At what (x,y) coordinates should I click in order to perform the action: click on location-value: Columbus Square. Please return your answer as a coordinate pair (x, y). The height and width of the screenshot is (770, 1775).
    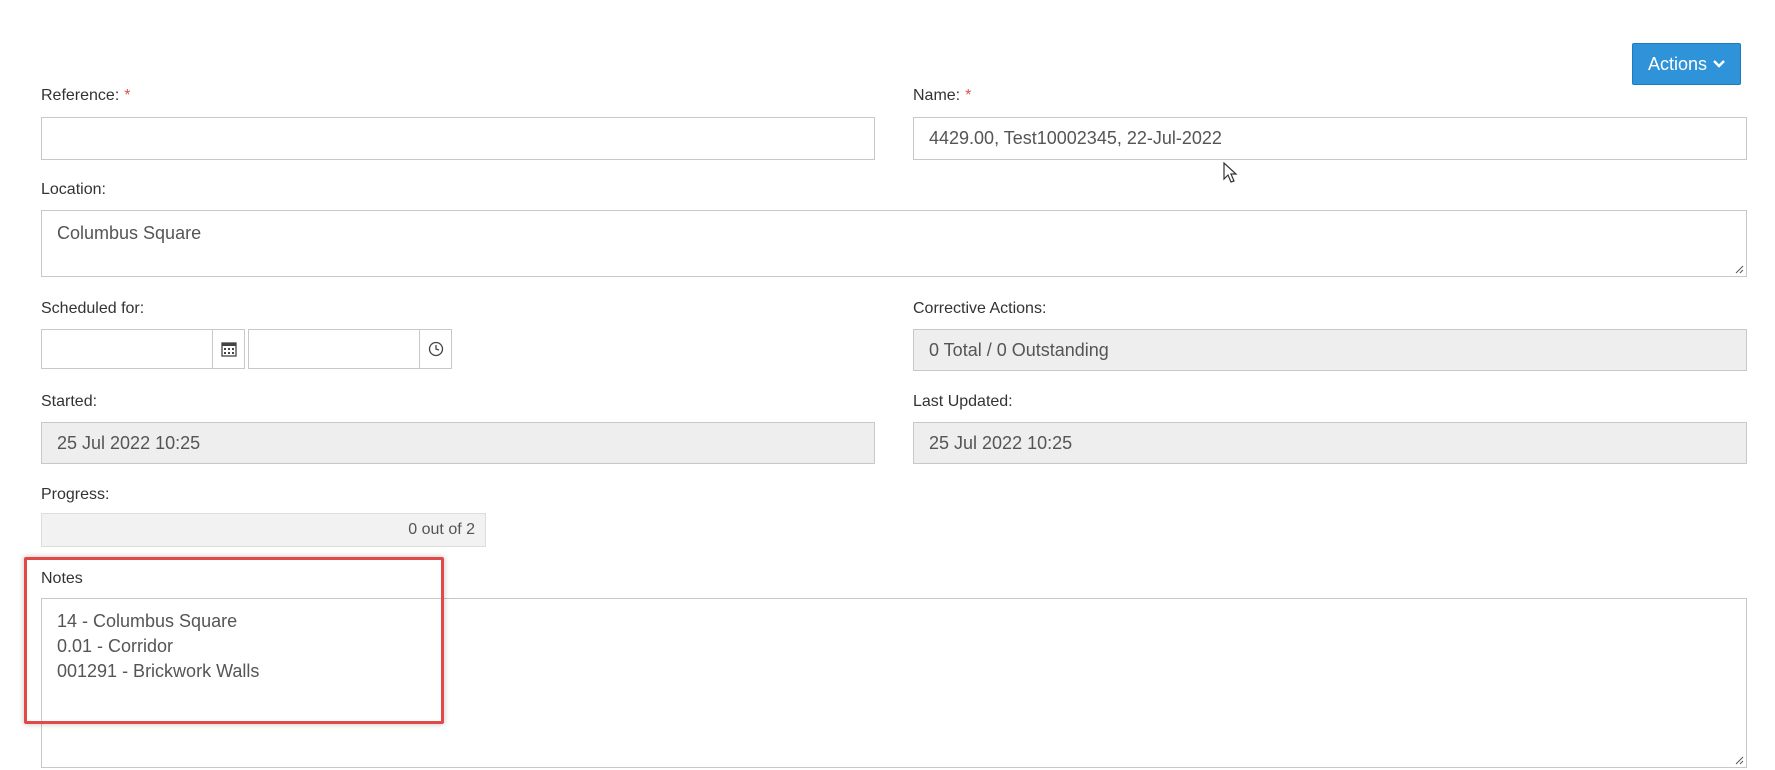
    Looking at the image, I should click on (129, 233).